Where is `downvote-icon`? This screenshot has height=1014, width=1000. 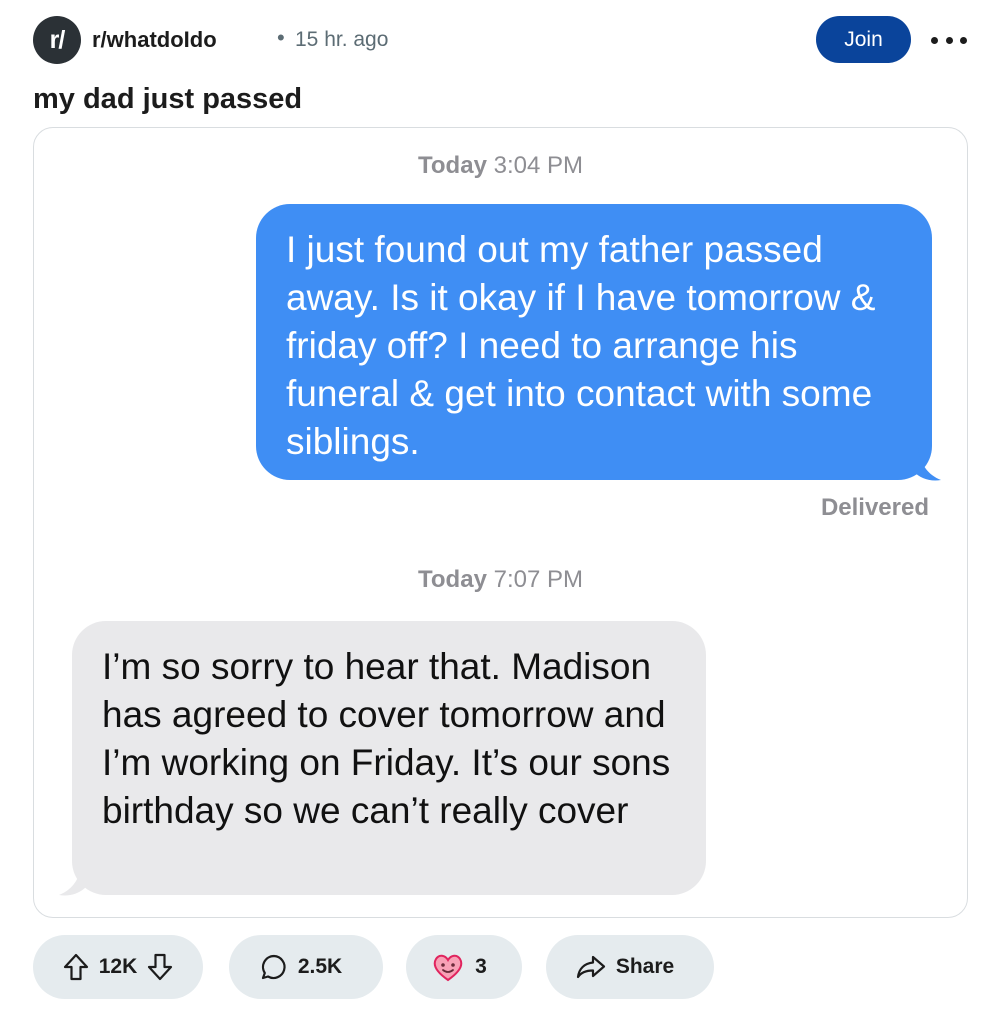
downvote-icon is located at coordinates (160, 967).